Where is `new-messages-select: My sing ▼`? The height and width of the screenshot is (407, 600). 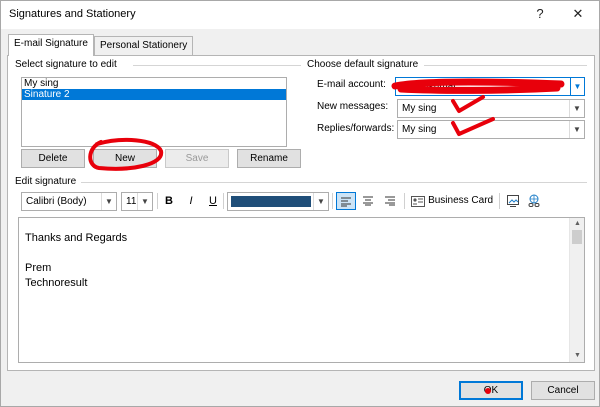
new-messages-select: My sing ▼ is located at coordinates (491, 108).